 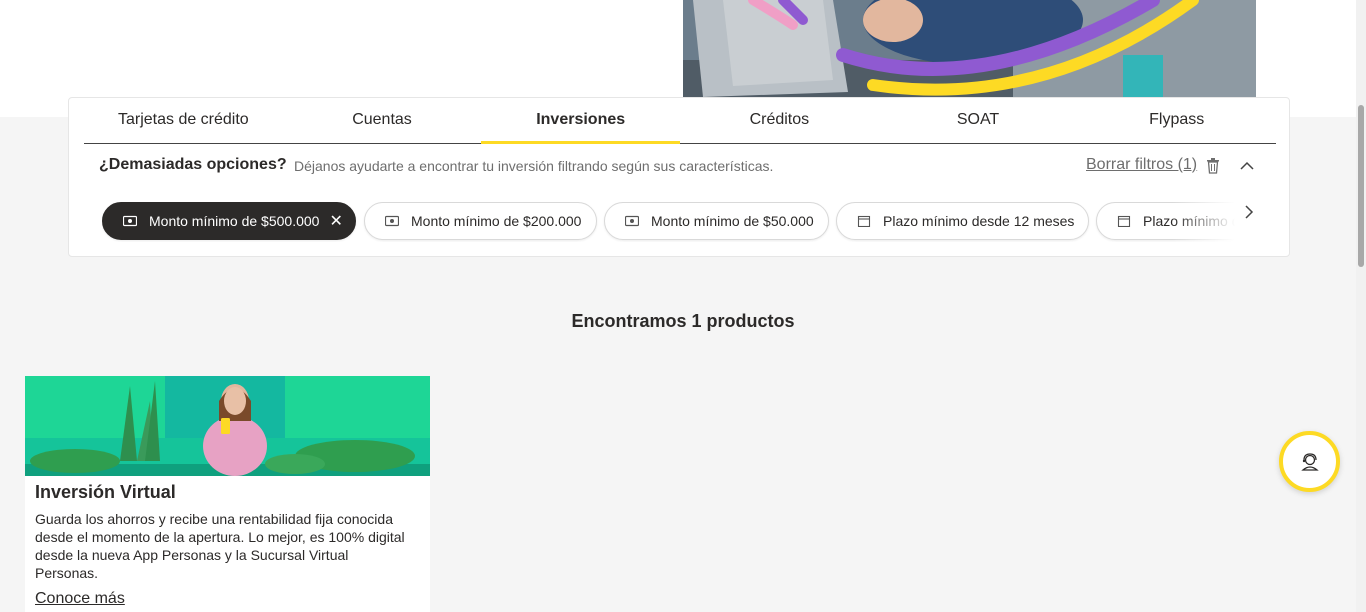 I want to click on support-agent-icon, so click(x=1309, y=461).